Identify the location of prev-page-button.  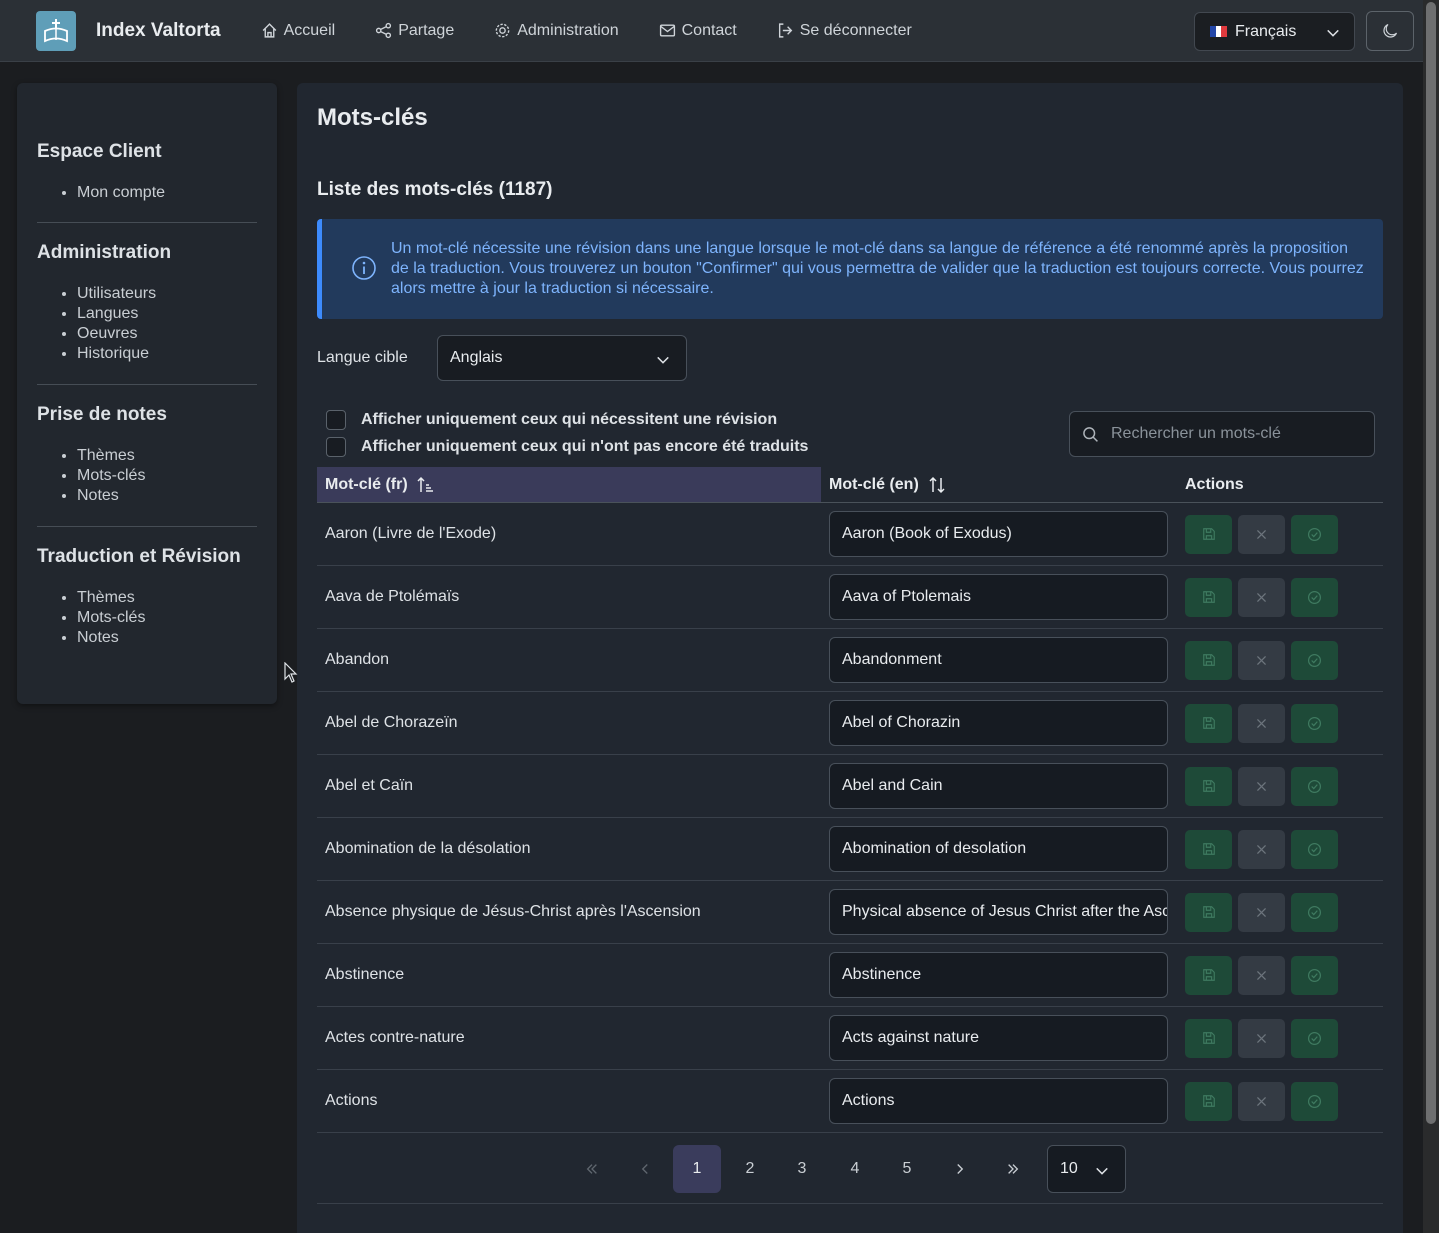
(645, 1169).